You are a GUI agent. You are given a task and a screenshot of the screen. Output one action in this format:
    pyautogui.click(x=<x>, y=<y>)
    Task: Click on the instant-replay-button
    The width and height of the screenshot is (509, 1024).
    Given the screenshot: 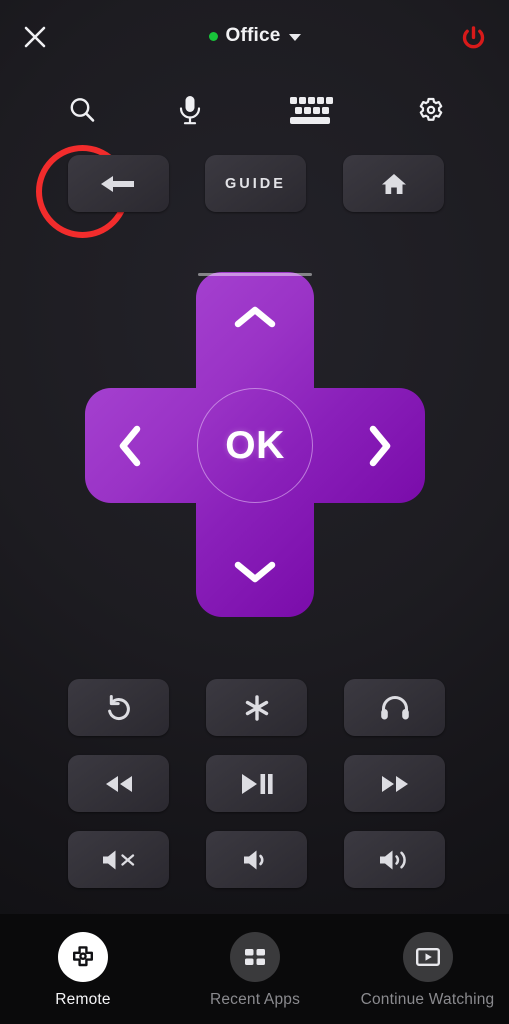 What is the action you would take?
    pyautogui.click(x=118, y=707)
    